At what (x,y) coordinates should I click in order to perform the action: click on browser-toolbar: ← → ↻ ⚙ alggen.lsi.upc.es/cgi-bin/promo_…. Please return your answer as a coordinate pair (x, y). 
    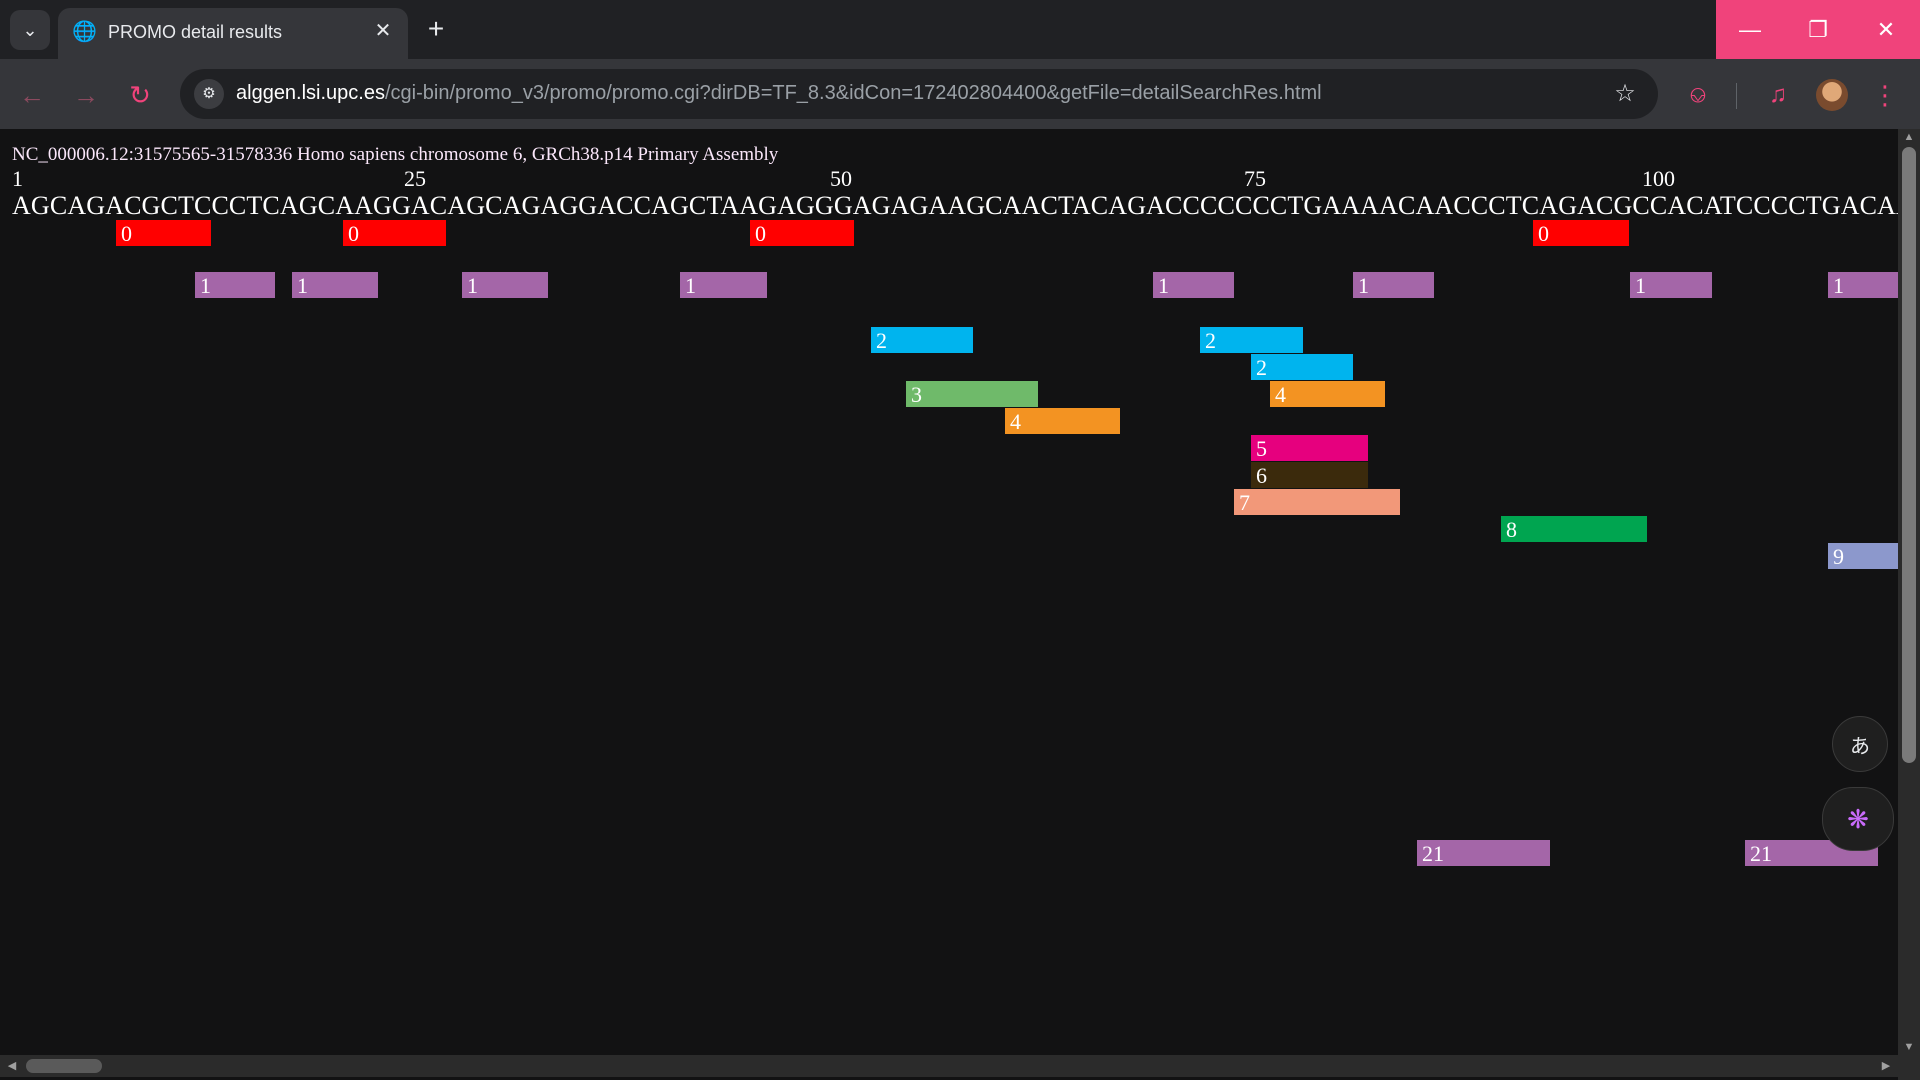
    Looking at the image, I should click on (960, 94).